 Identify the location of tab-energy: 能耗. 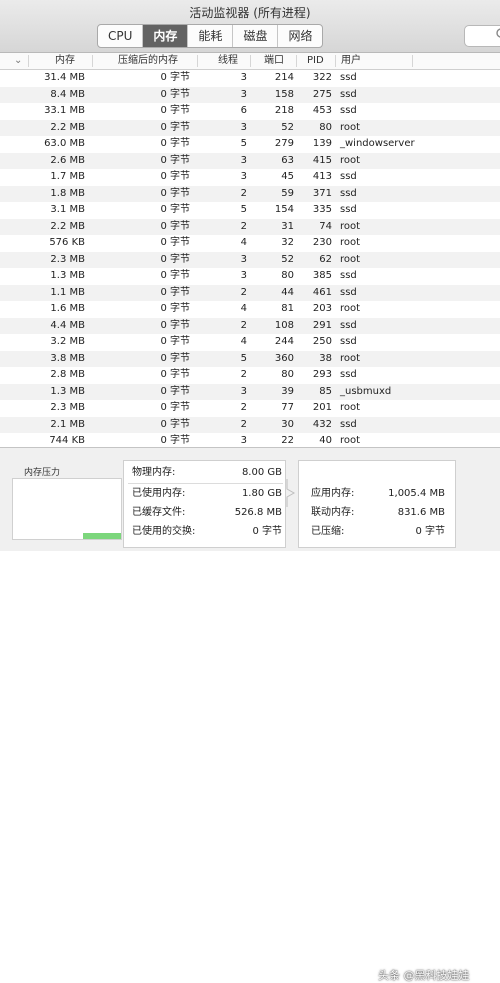
(211, 36).